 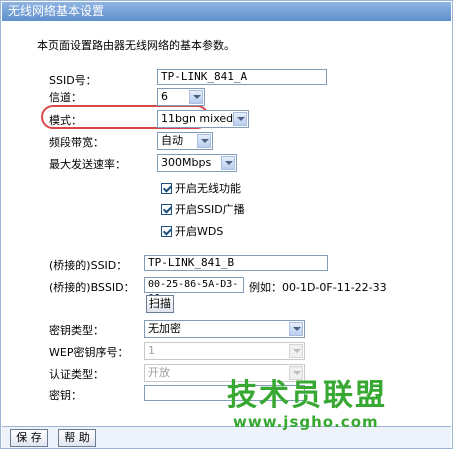 I want to click on wep-index-value: 1, so click(x=151, y=350).